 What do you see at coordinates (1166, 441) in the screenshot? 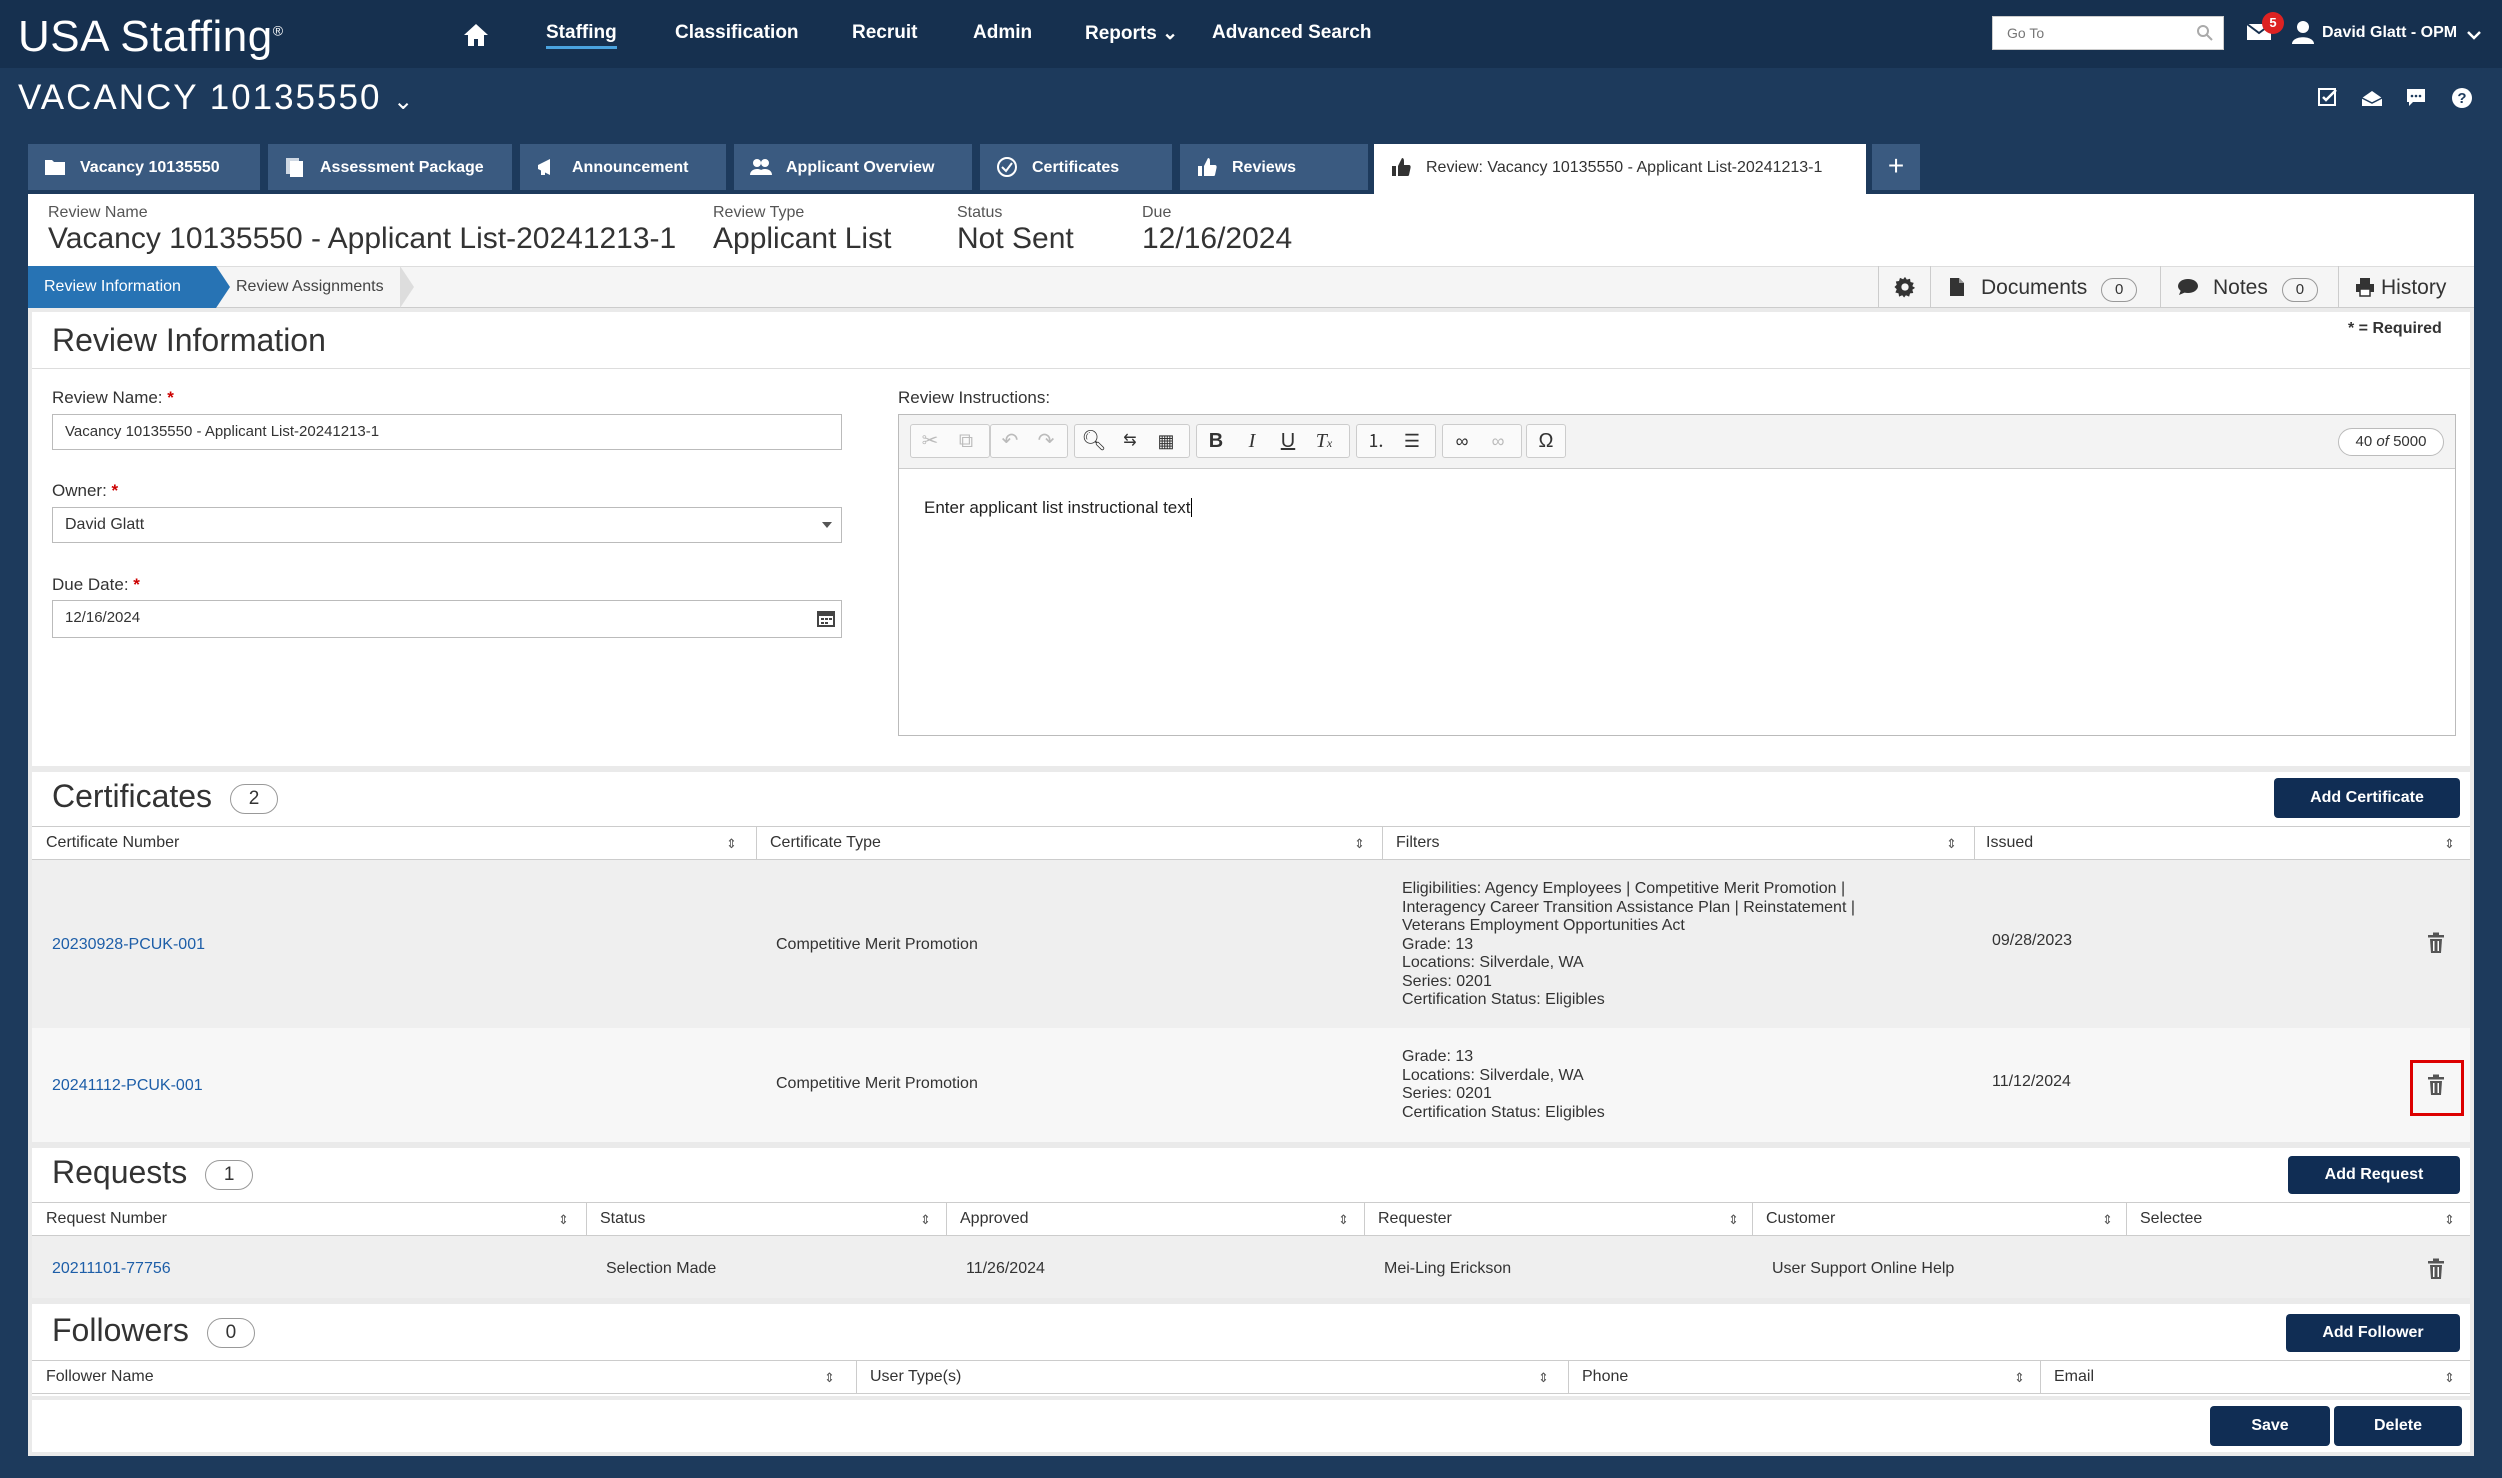
I see `select-all-icon: ▦` at bounding box center [1166, 441].